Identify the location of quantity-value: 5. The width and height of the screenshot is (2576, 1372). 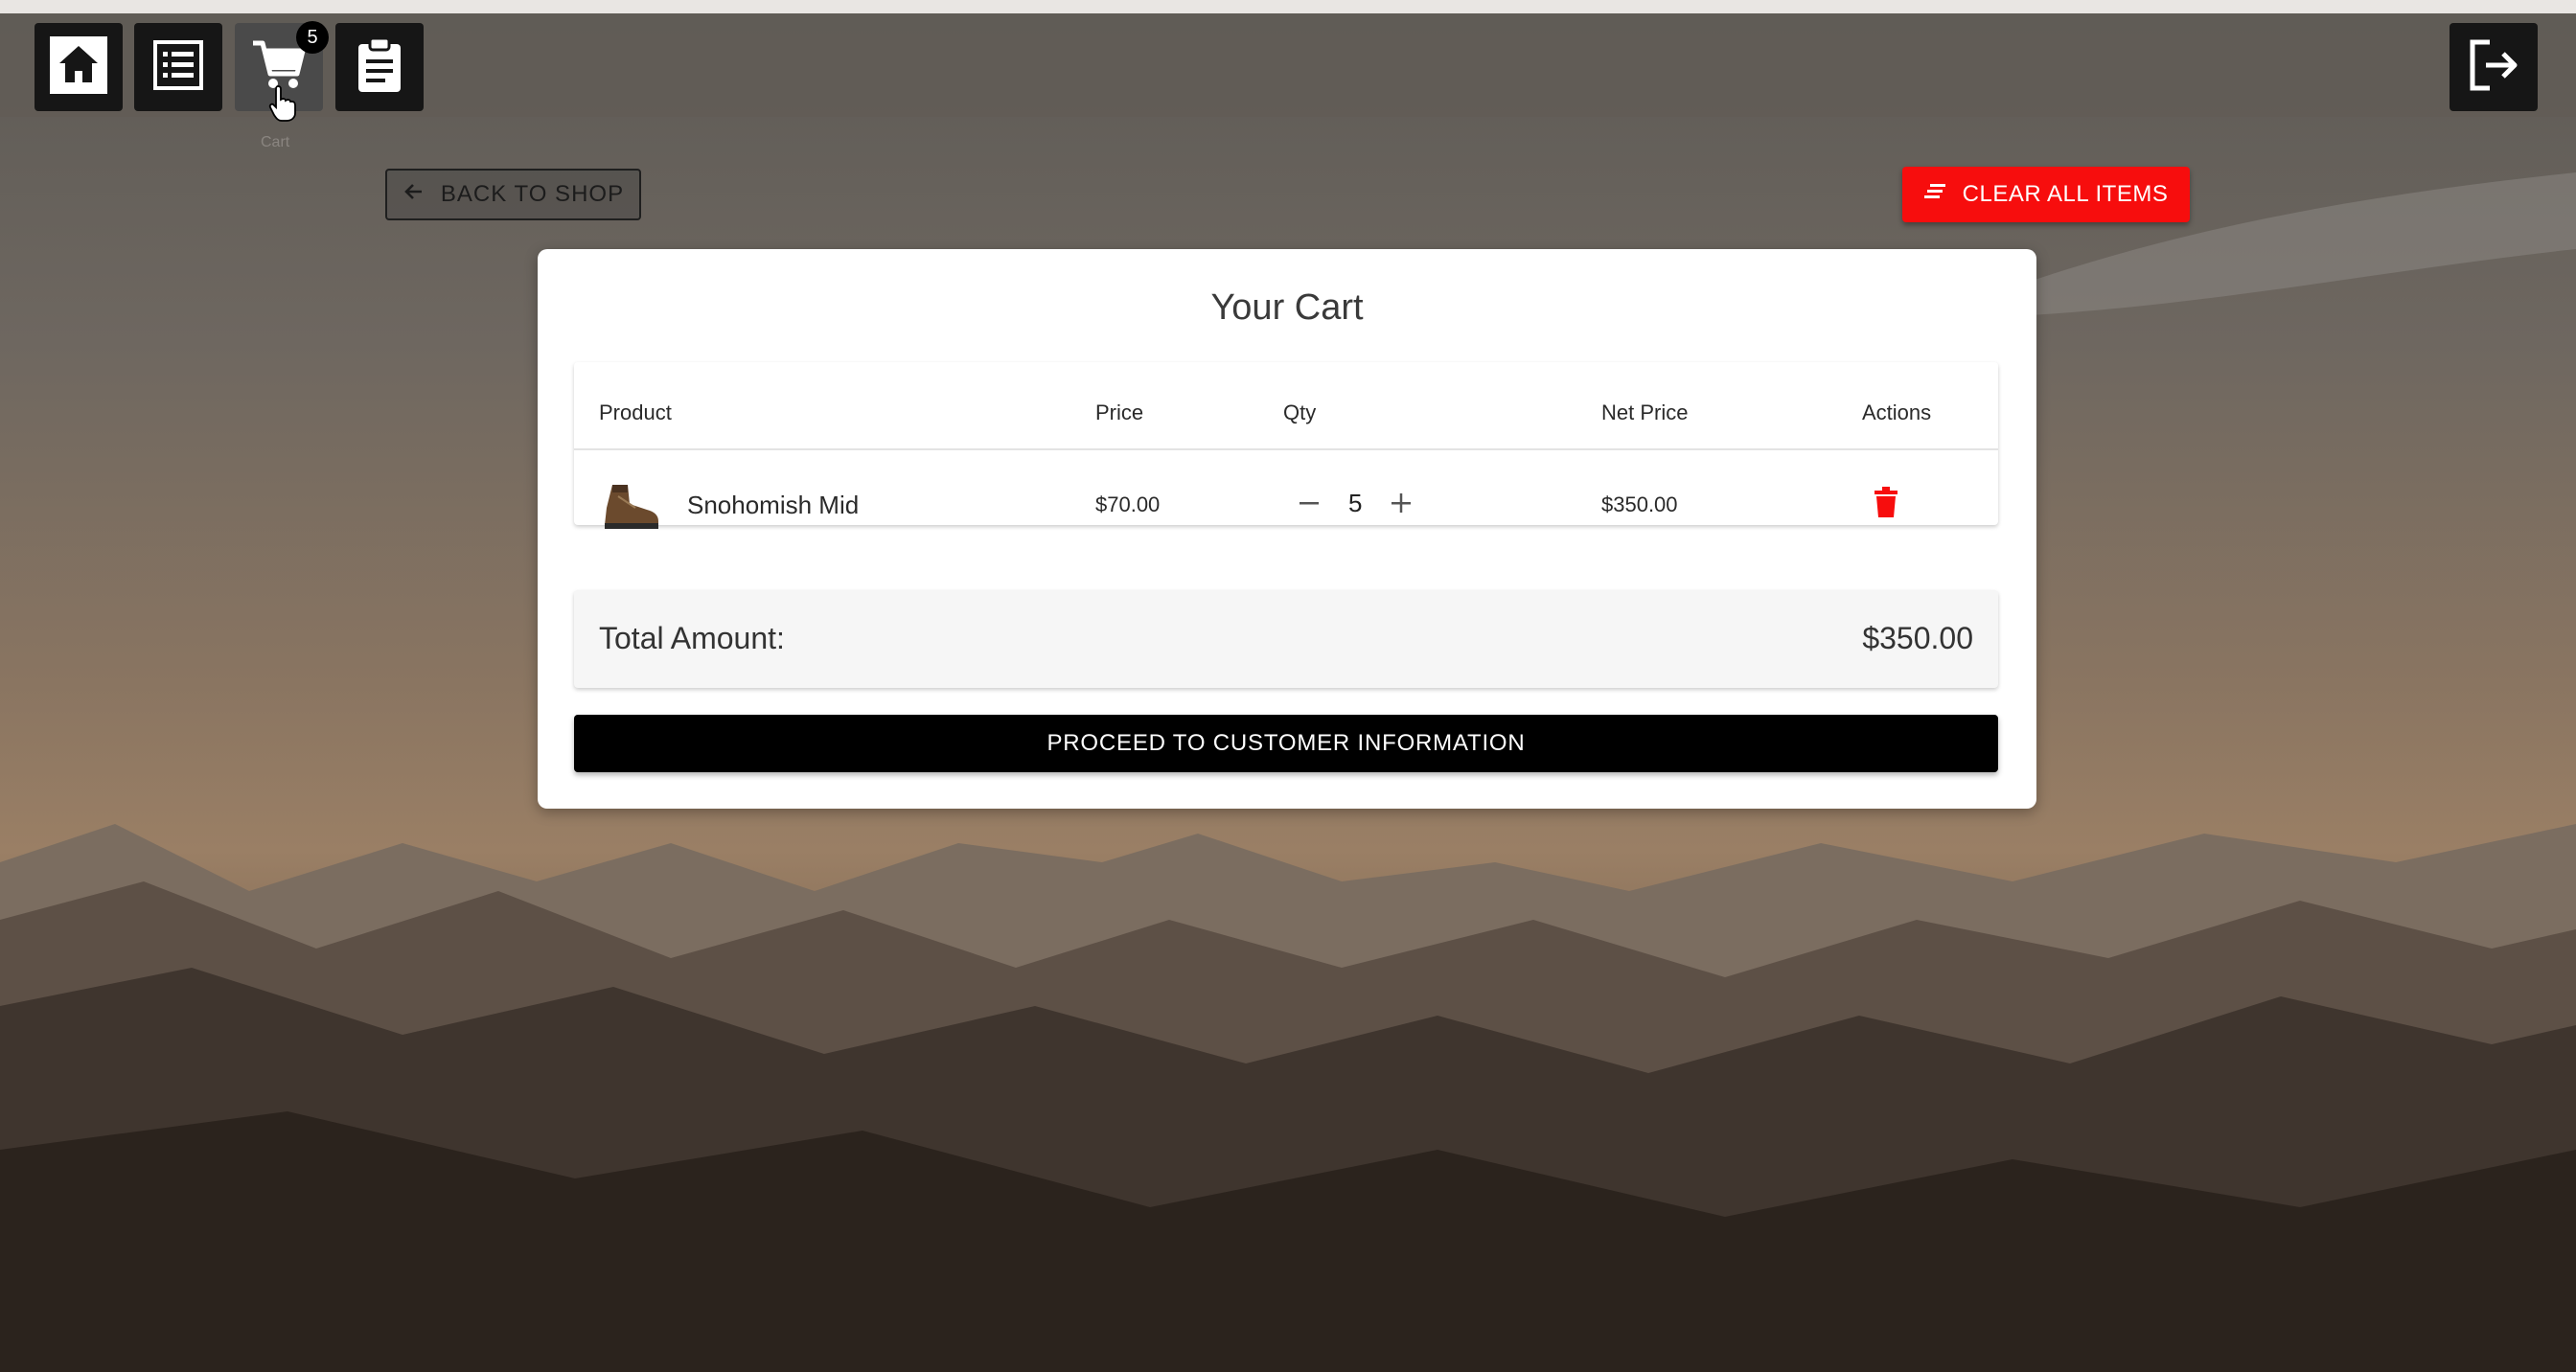
(1355, 502).